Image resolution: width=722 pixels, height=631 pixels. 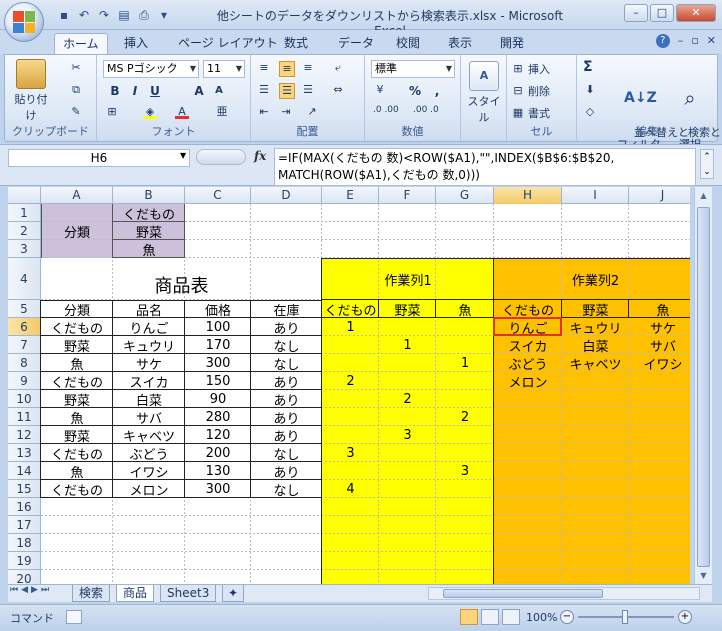 What do you see at coordinates (24, 489) in the screenshot?
I see `row-header-15: 15` at bounding box center [24, 489].